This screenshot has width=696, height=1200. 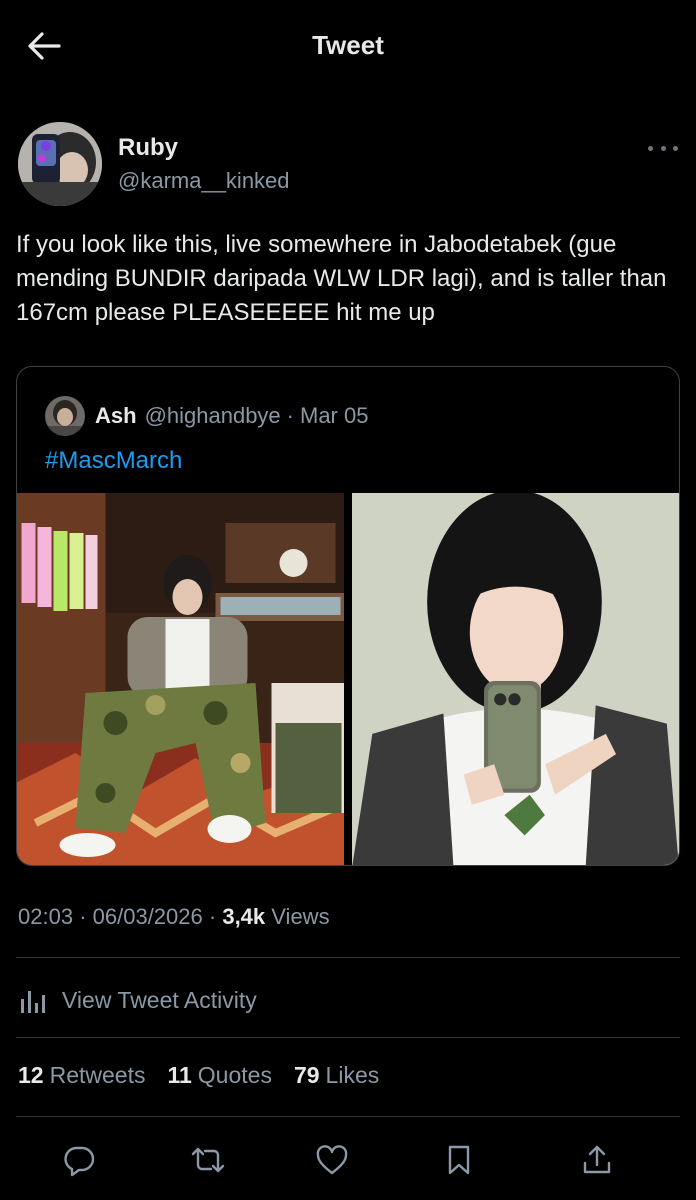 What do you see at coordinates (159, 999) in the screenshot?
I see `view-tweet-activity-label: View Tweet Activity` at bounding box center [159, 999].